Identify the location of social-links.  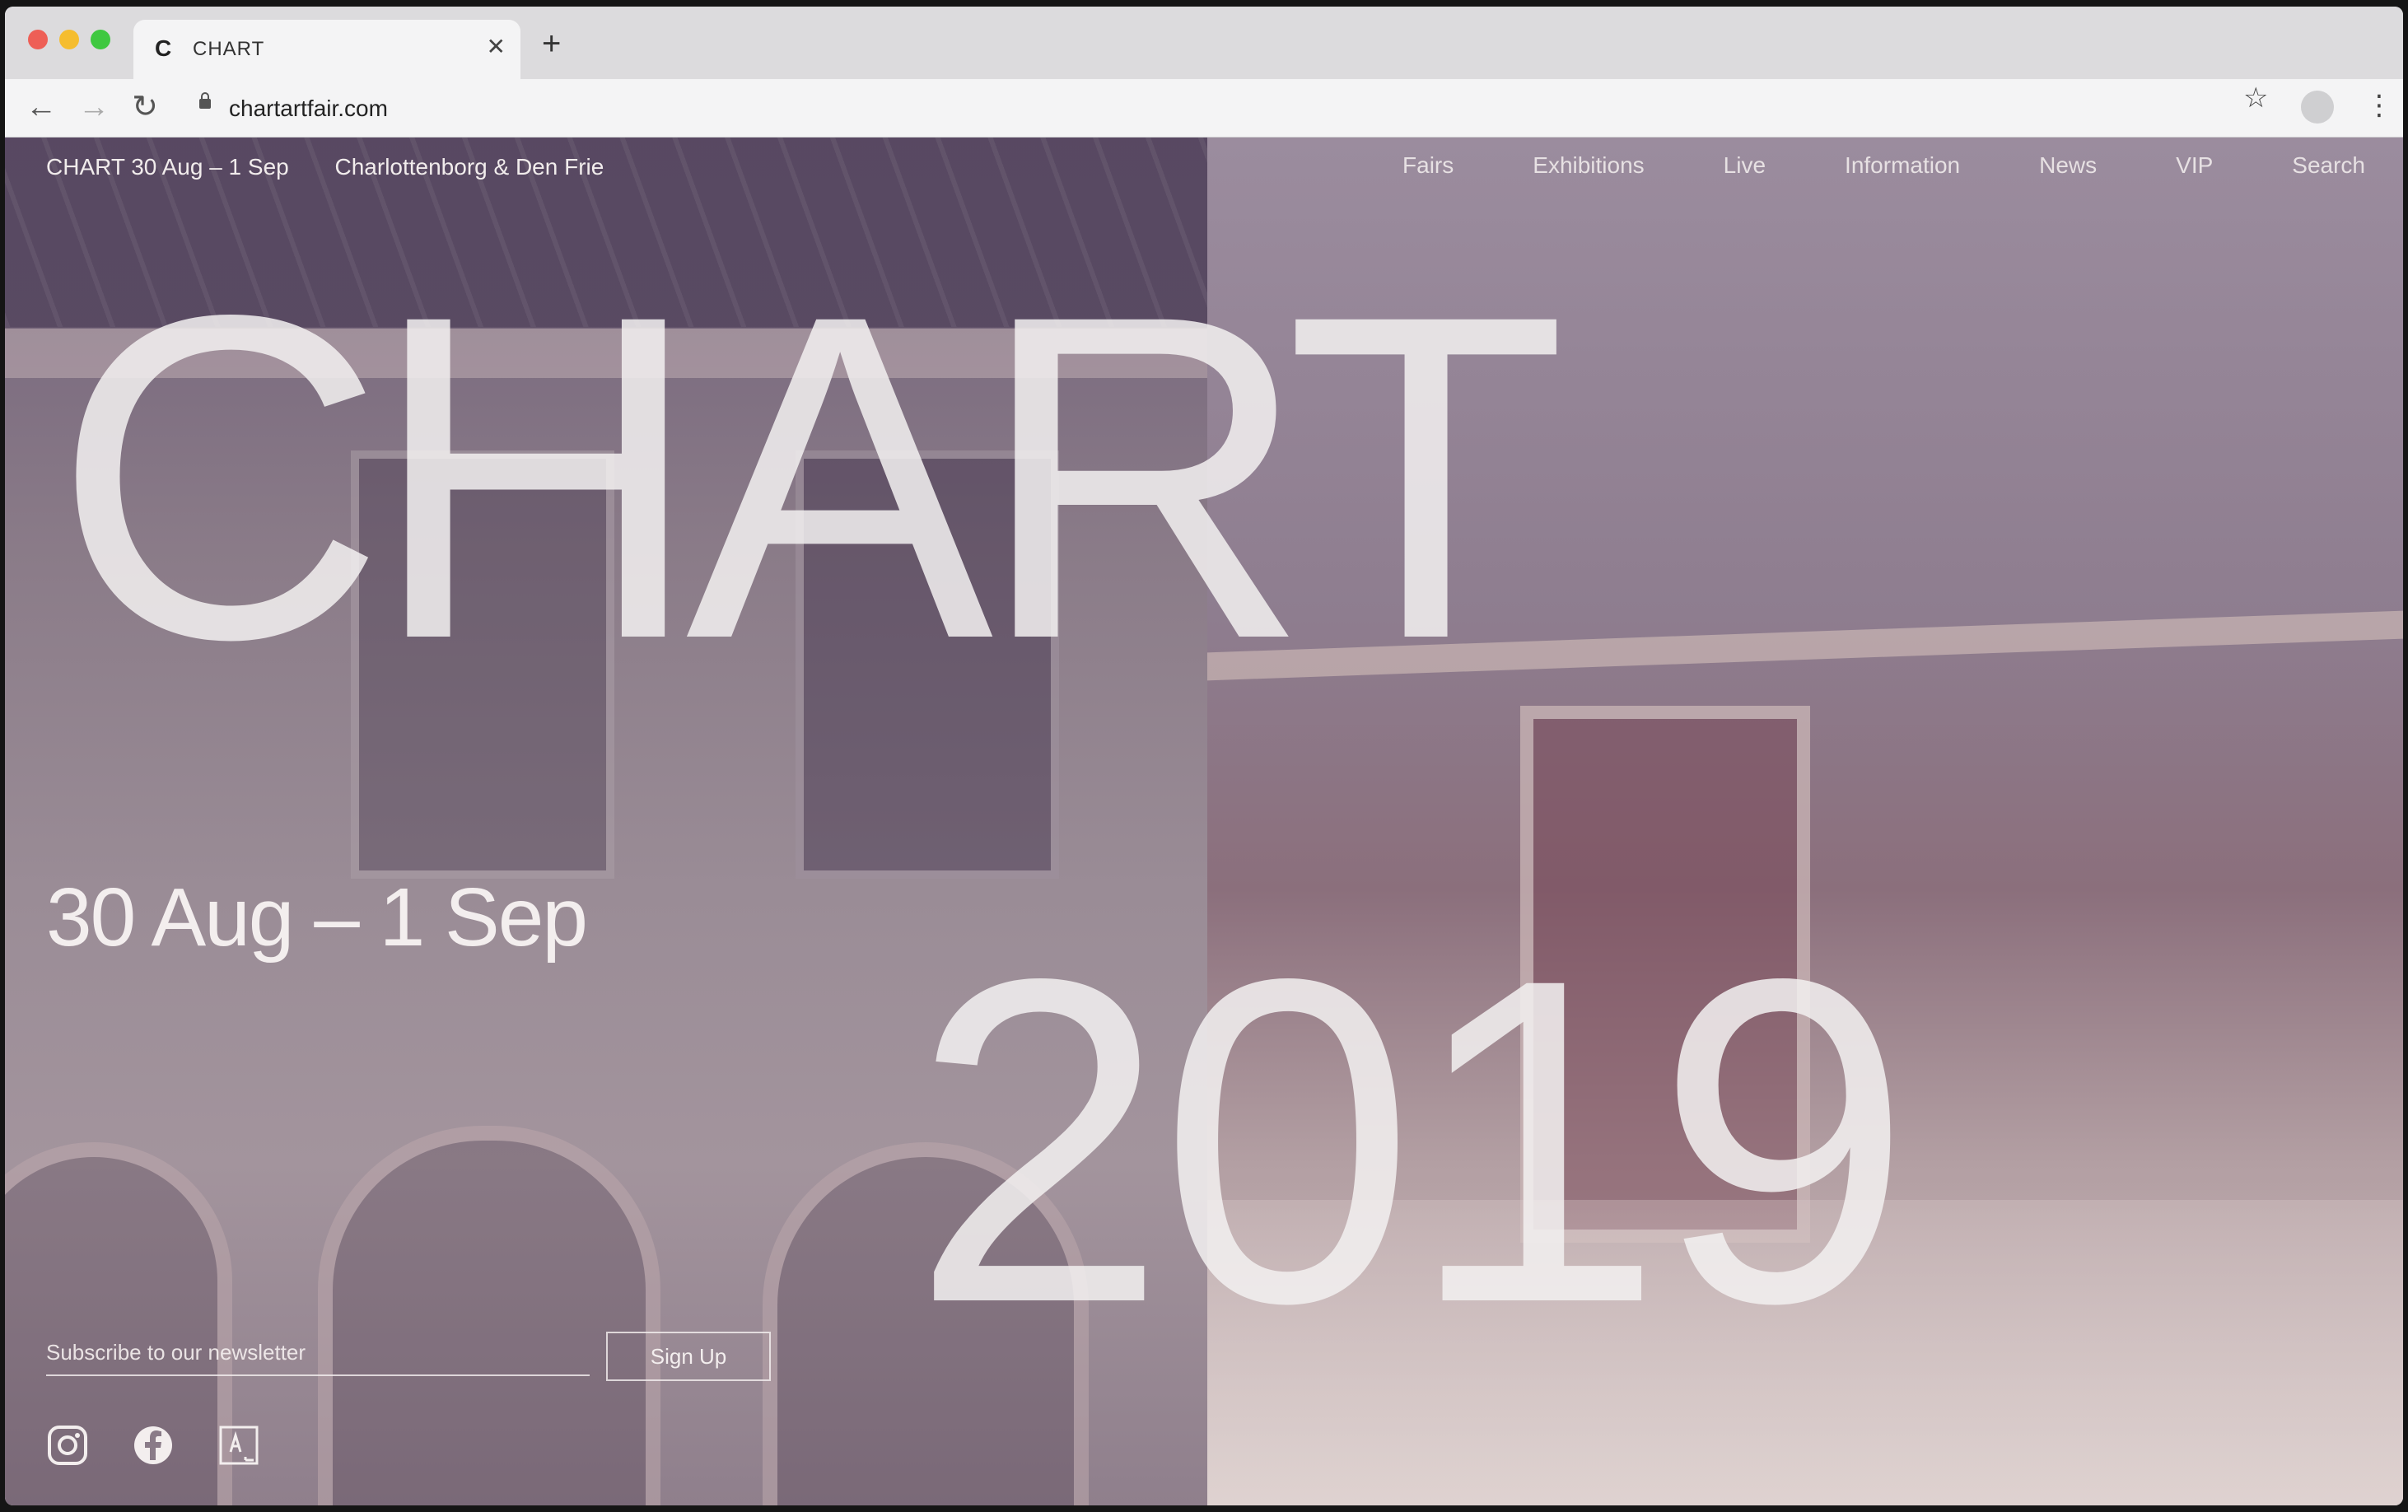
(153, 1445).